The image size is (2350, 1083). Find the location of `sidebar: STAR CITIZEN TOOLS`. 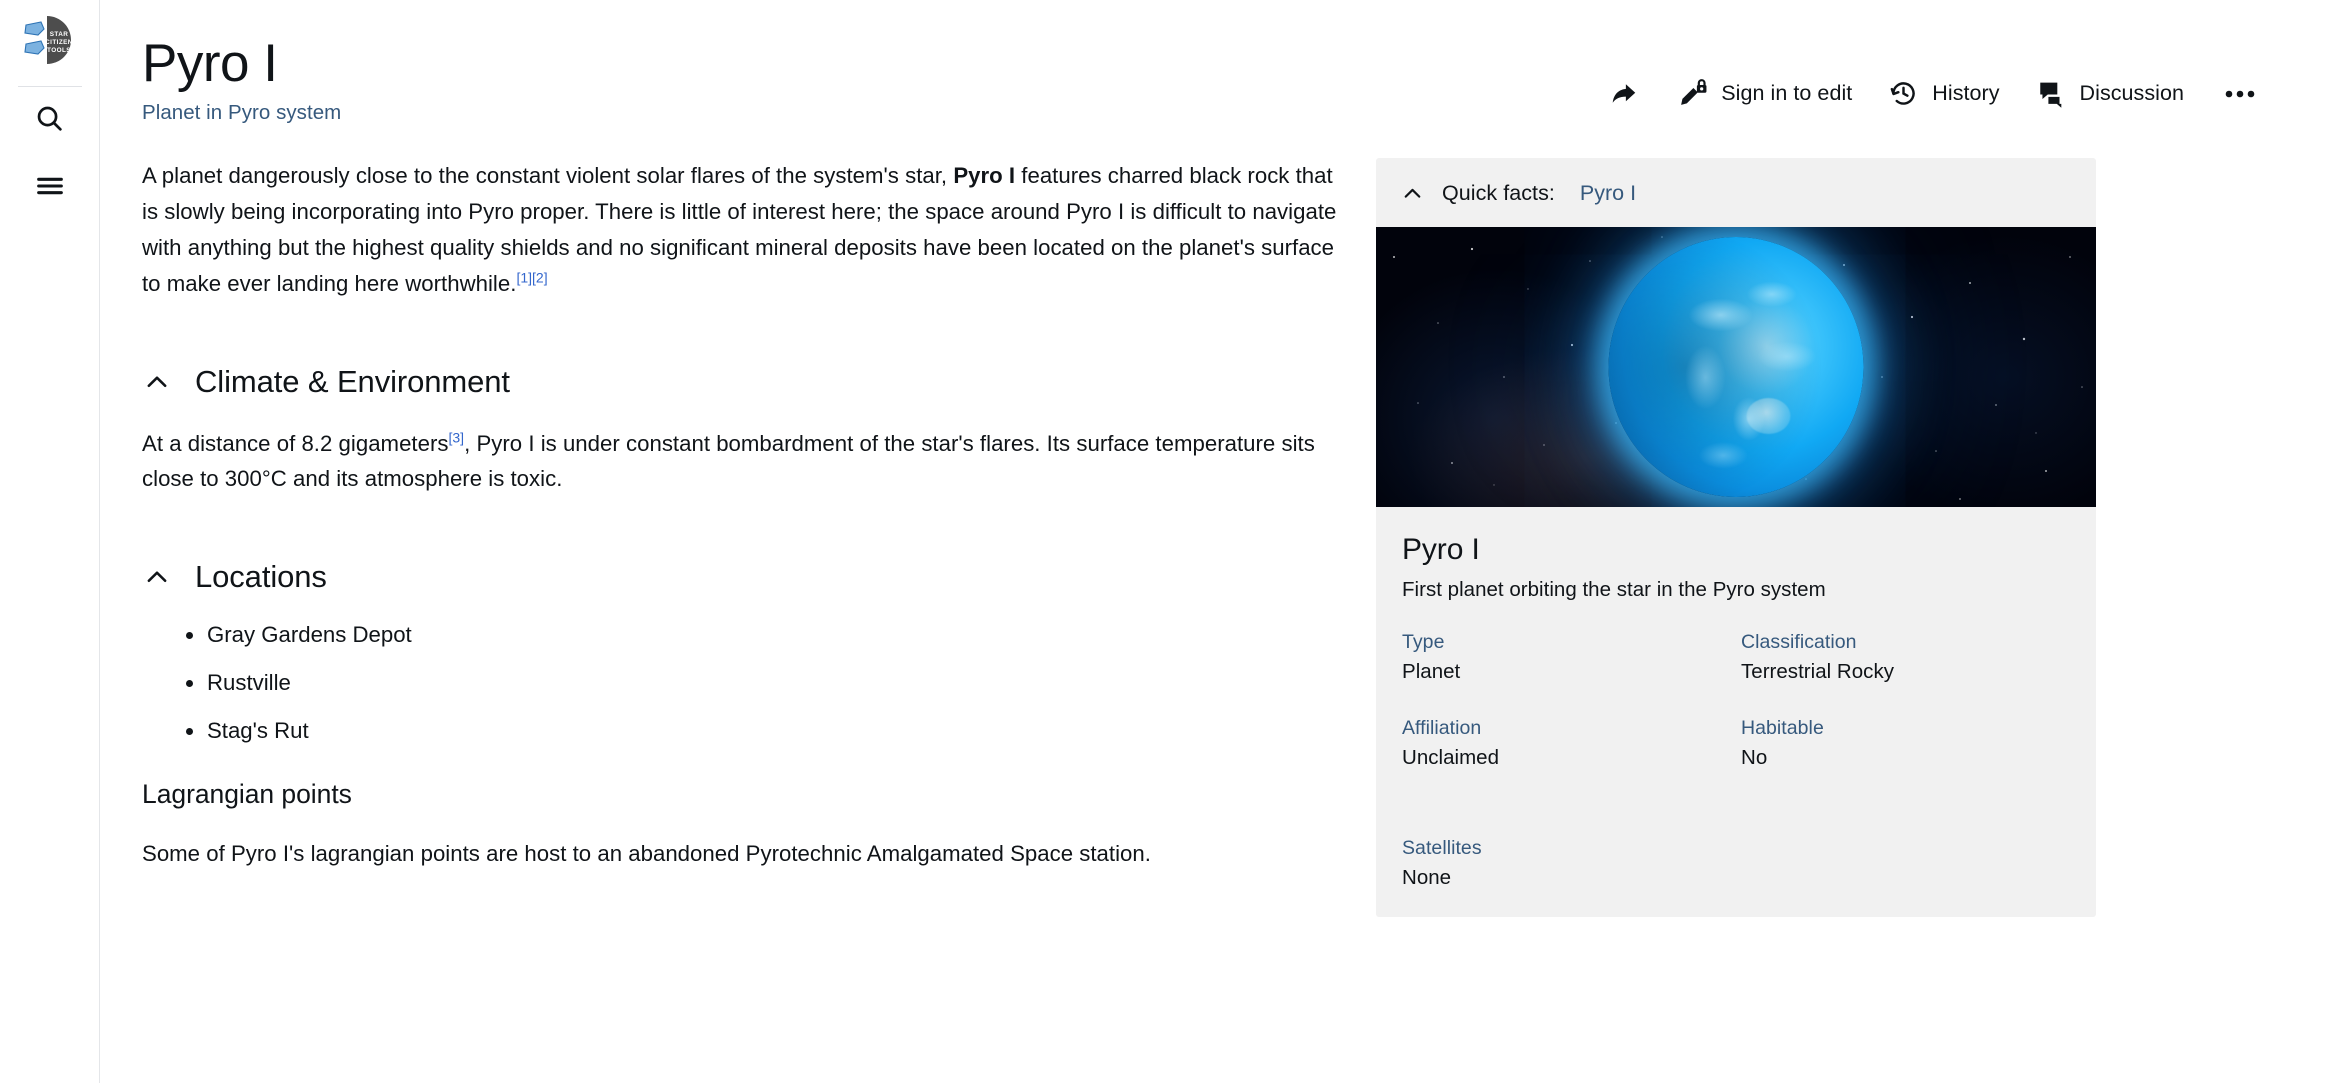

sidebar: STAR CITIZEN TOOLS is located at coordinates (50, 541).